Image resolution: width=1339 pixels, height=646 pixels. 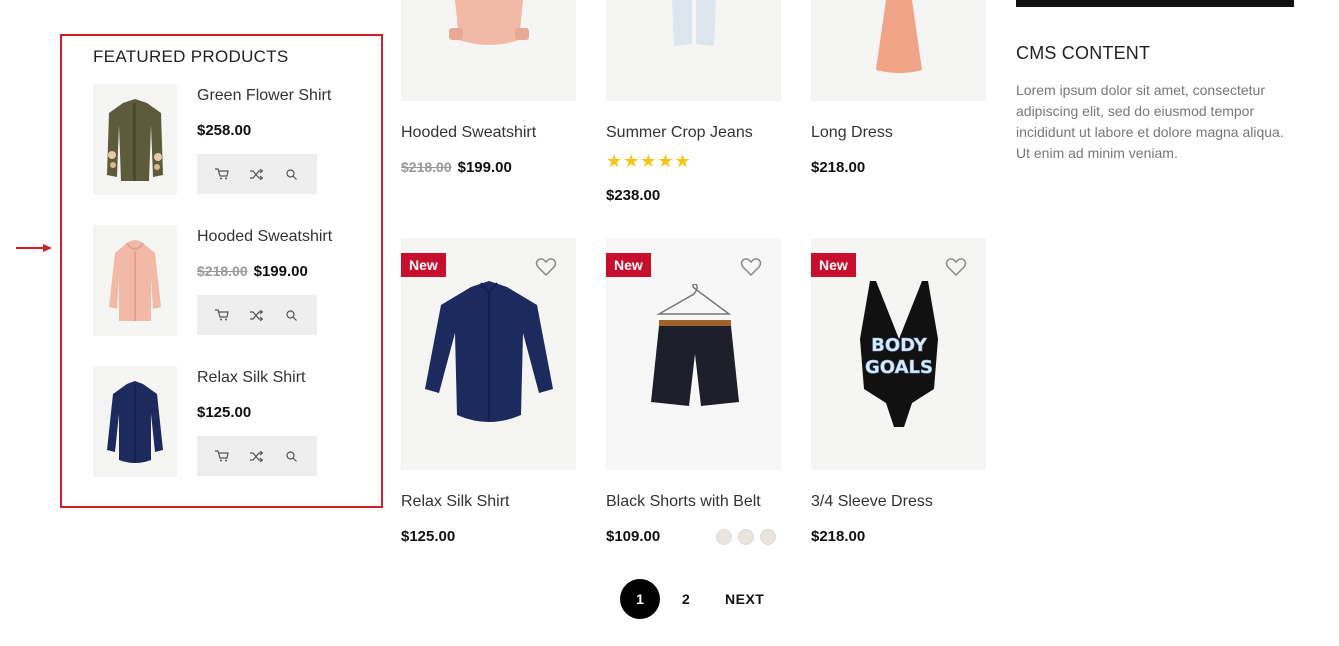 I want to click on product-price: $125.00, so click(x=428, y=536).